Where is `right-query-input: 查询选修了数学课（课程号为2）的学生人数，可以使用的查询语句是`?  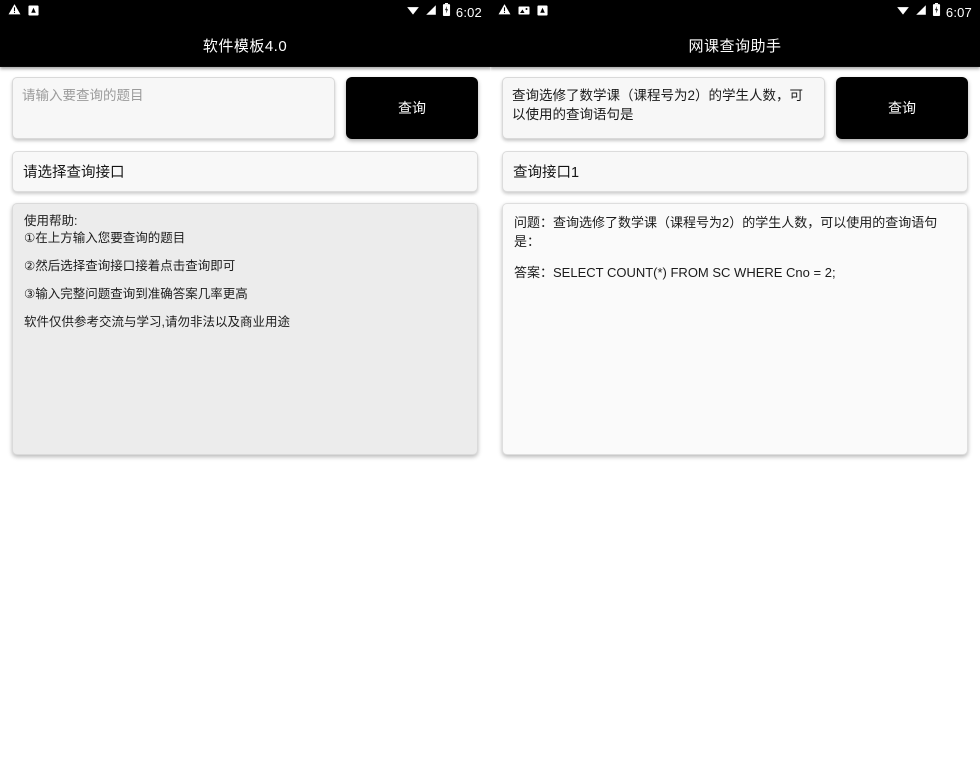 right-query-input: 查询选修了数学课（课程号为2）的学生人数，可以使用的查询语句是 is located at coordinates (663, 108).